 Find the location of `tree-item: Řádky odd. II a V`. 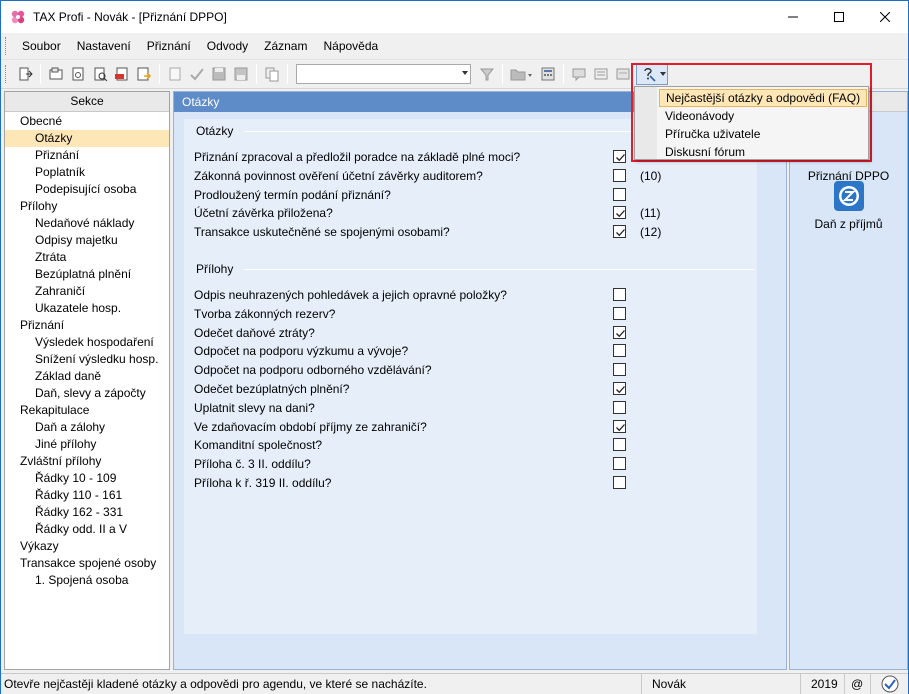

tree-item: Řádky odd. II a V is located at coordinates (87, 529).